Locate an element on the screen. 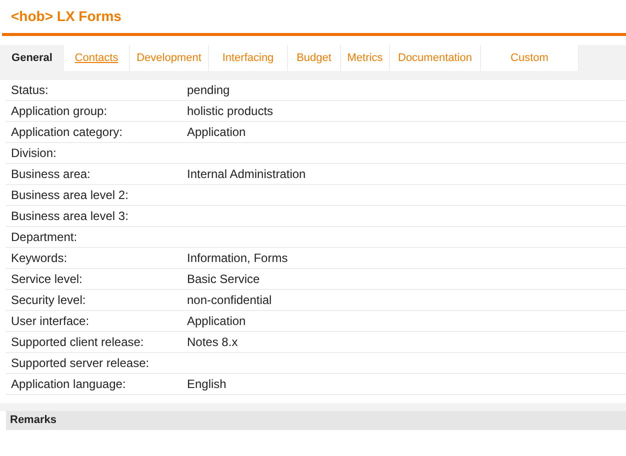  field-label: Supported server release: is located at coordinates (80, 363).